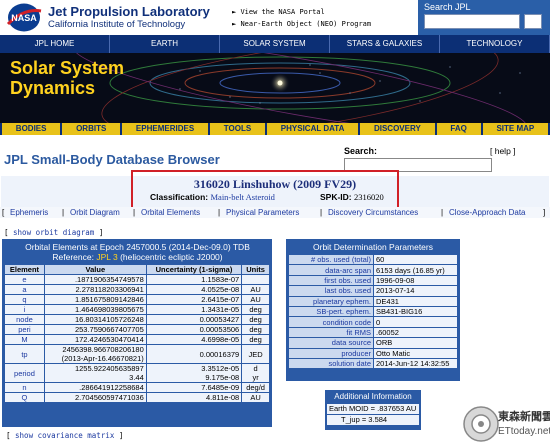 The image size is (550, 448). Describe the element at coordinates (533, 21) in the screenshot. I see `search-go-button` at that location.